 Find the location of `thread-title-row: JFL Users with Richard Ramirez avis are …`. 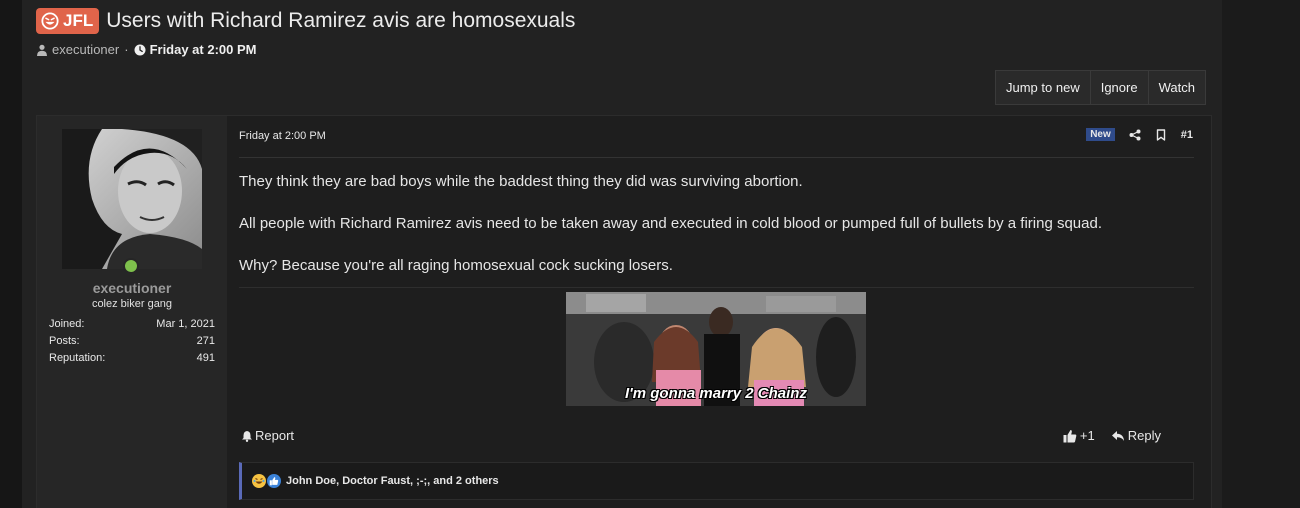

thread-title-row: JFL Users with Richard Ramirez avis are … is located at coordinates (305, 21).